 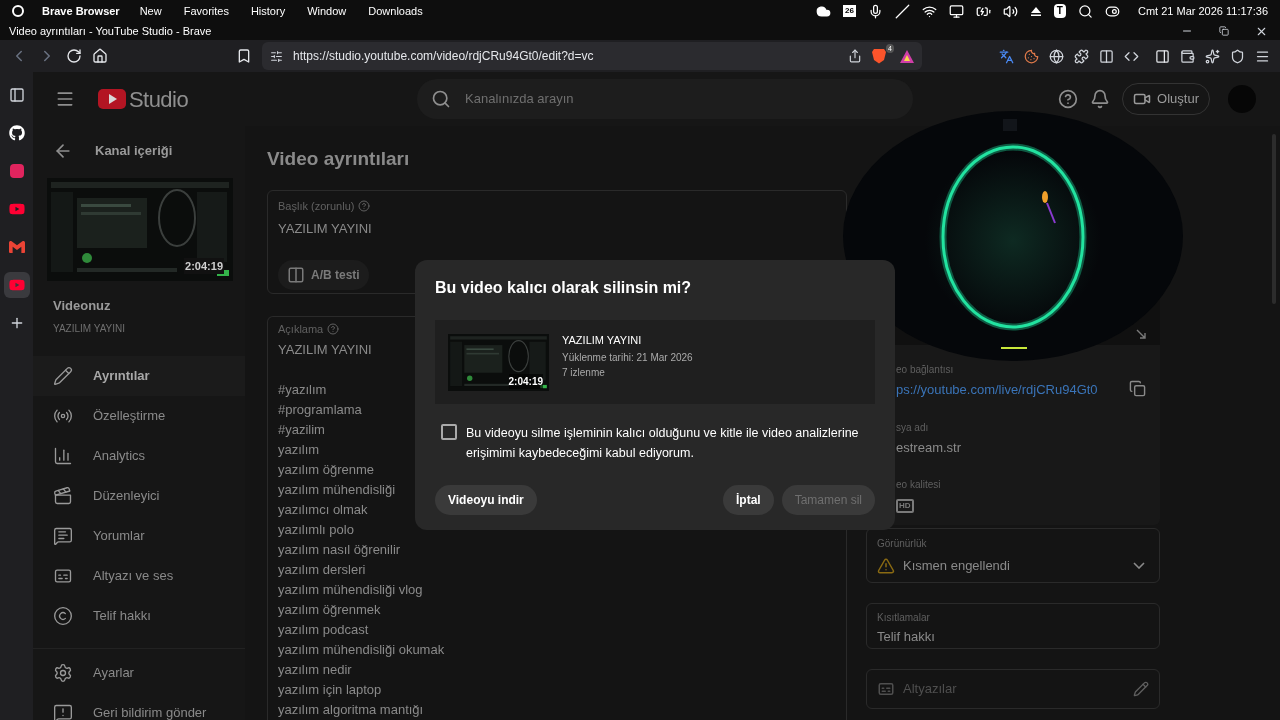 I want to click on expand-icon, so click(x=1141, y=334).